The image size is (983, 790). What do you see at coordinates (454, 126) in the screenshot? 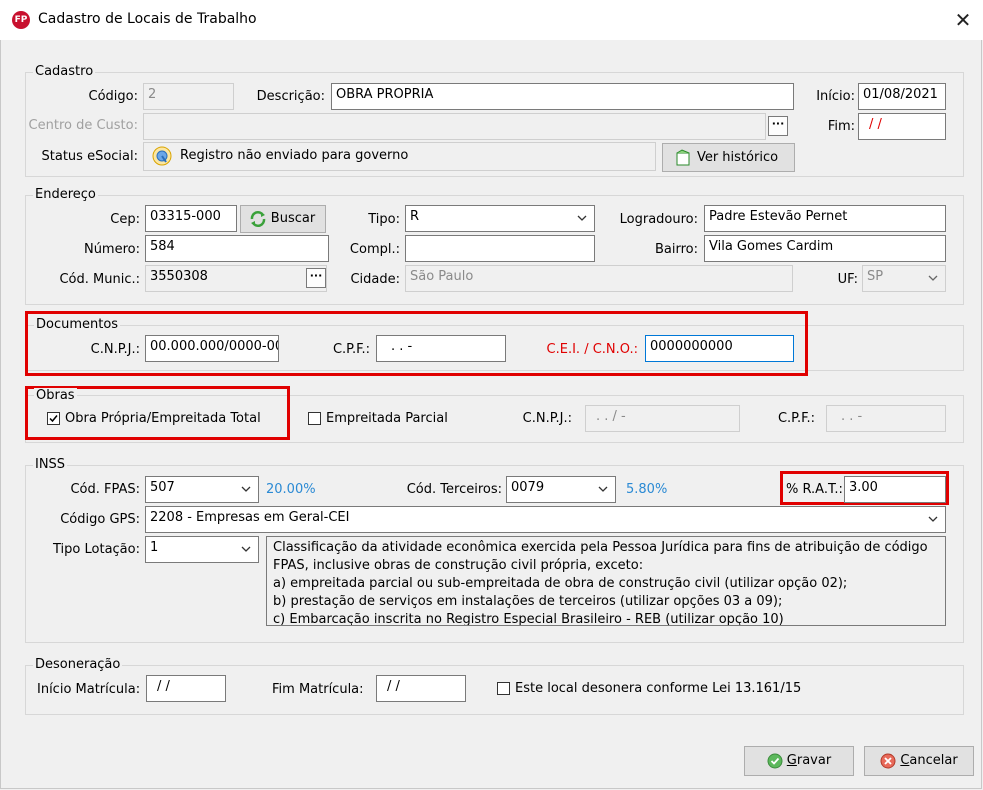
I see `centro-custo-field` at bounding box center [454, 126].